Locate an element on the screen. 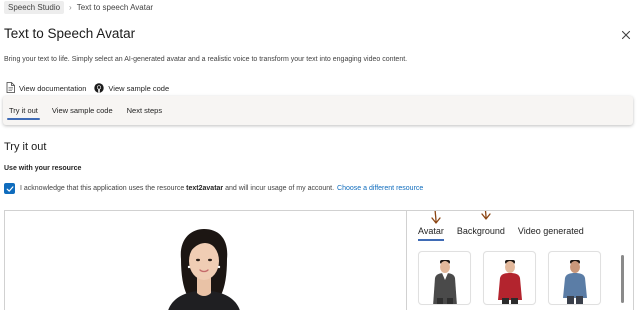 Image resolution: width=640 pixels, height=310 pixels. view-sample-code-link: View sample code is located at coordinates (132, 88).